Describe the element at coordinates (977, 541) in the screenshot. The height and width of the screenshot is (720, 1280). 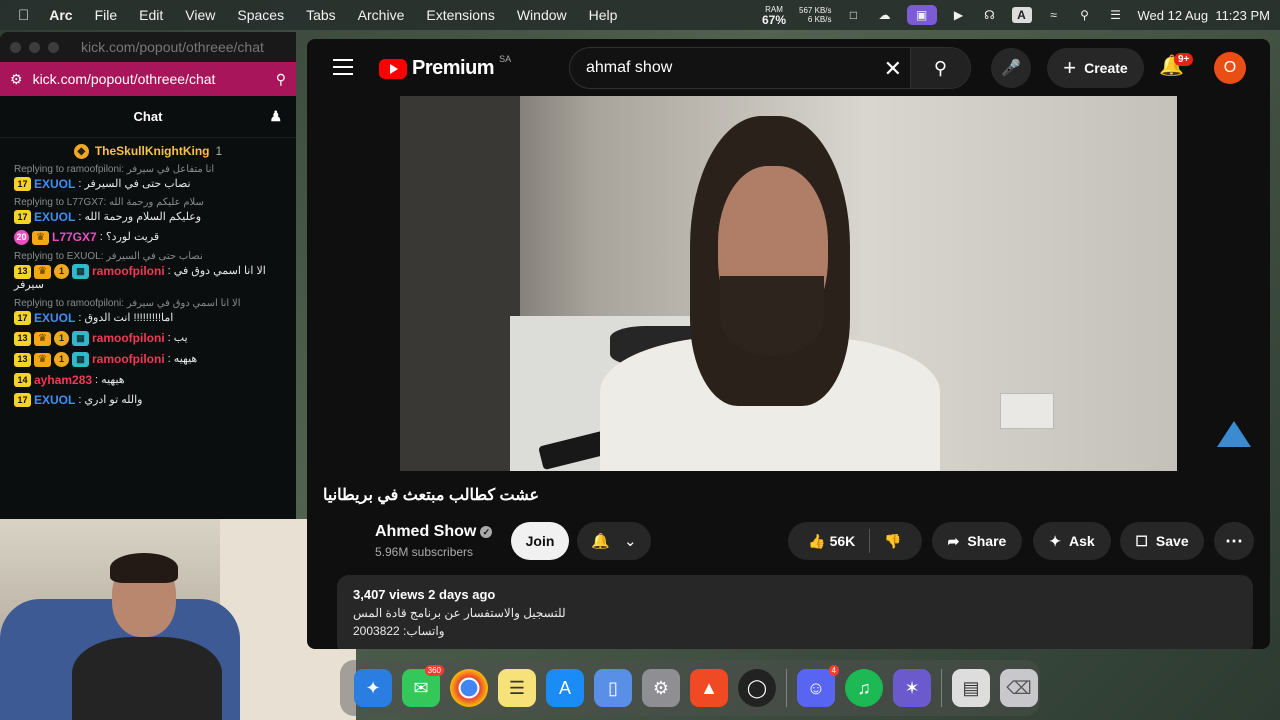
I see `share-button: ➦ Share` at that location.